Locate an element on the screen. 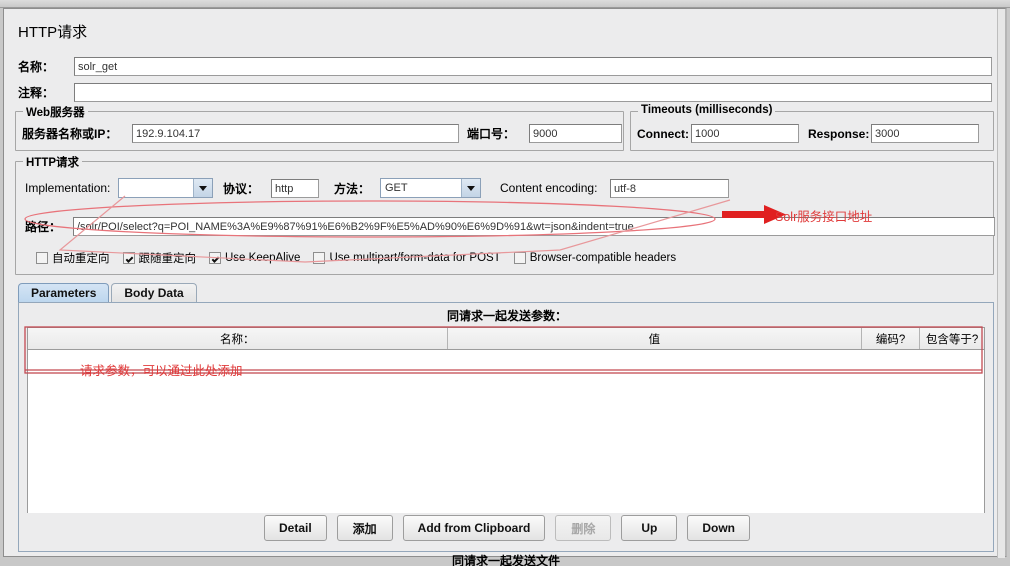 Image resolution: width=1010 pixels, height=566 pixels. server-port-input: 9000 is located at coordinates (575, 133).